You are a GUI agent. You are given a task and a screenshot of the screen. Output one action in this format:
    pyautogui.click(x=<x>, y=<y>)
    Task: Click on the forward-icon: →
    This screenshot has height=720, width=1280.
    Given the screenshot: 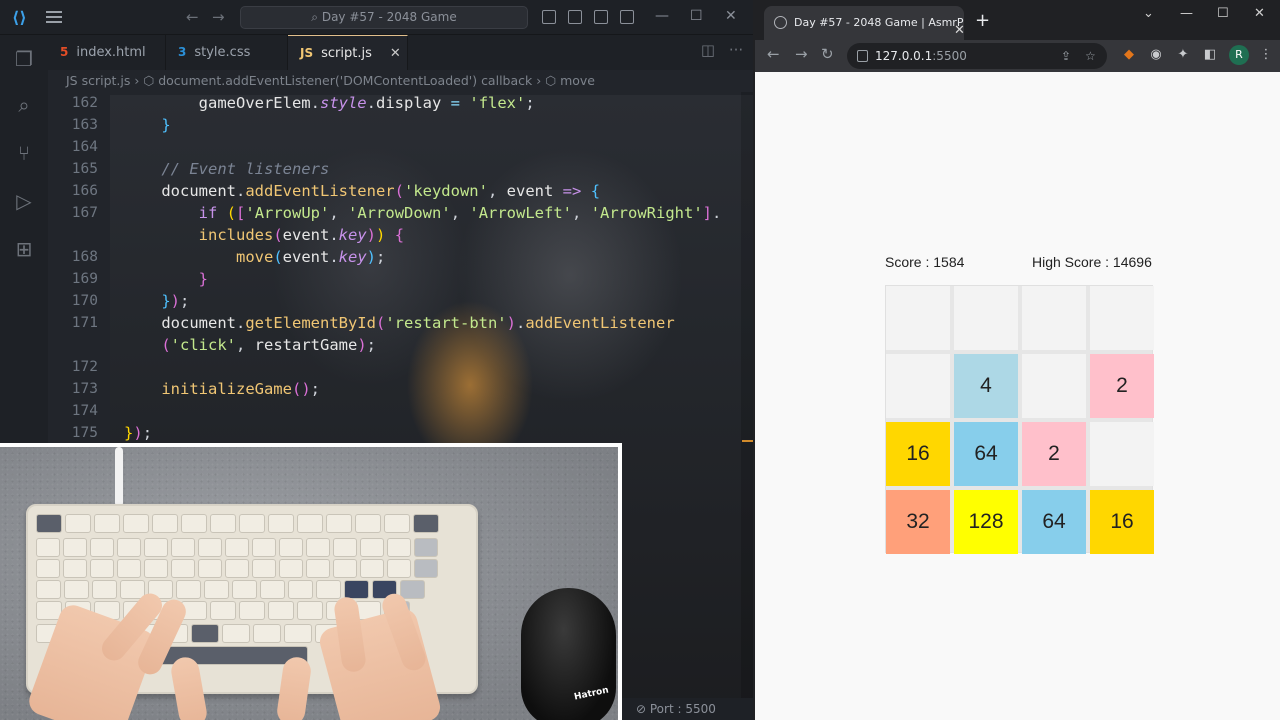 What is the action you would take?
    pyautogui.click(x=801, y=54)
    